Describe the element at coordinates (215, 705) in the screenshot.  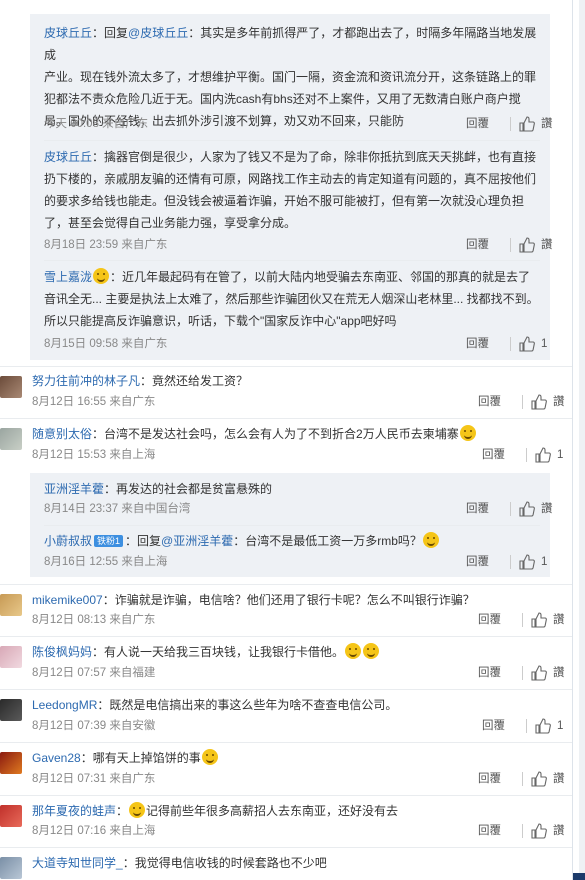
I see `comment-text: LeedongMR：既然是电信搞出来的事这么些年为啥不查查电信公司。` at that location.